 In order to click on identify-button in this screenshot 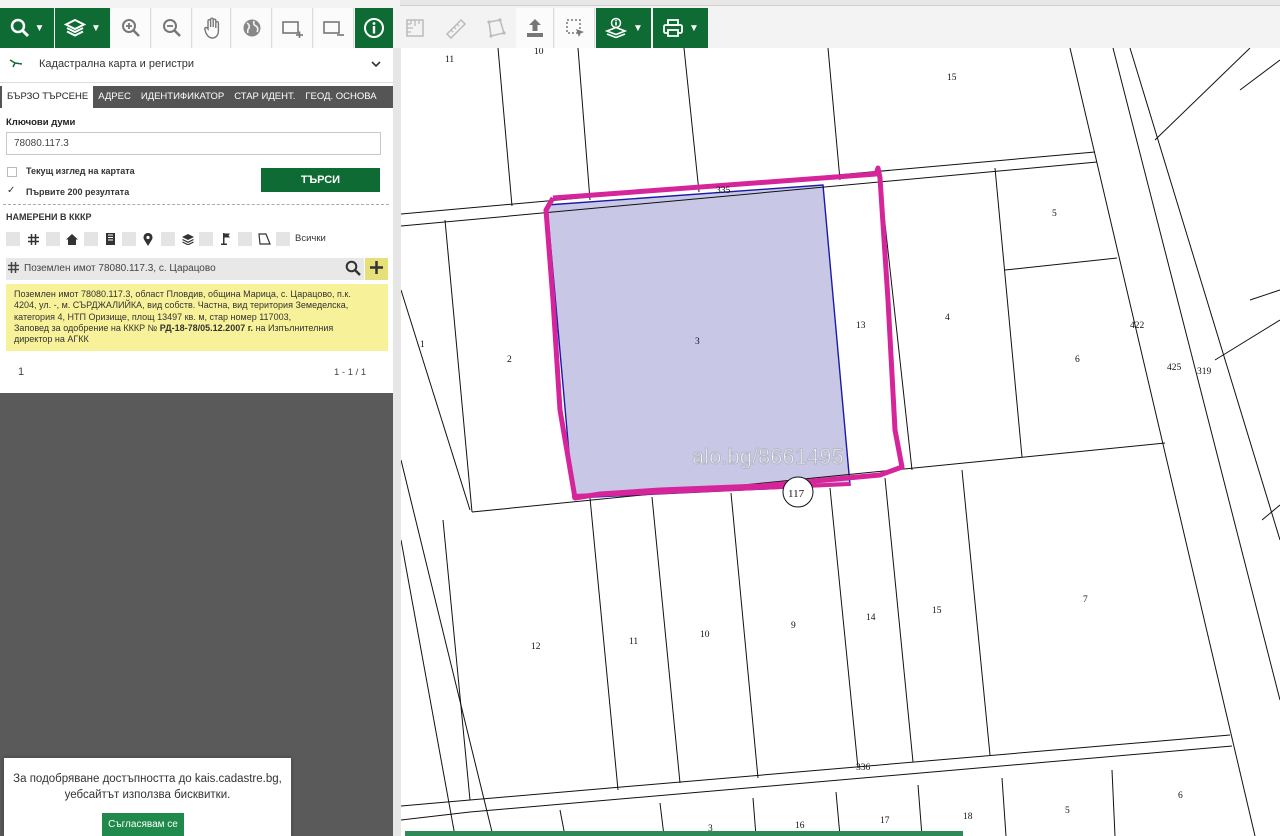, I will do `click(374, 28)`.